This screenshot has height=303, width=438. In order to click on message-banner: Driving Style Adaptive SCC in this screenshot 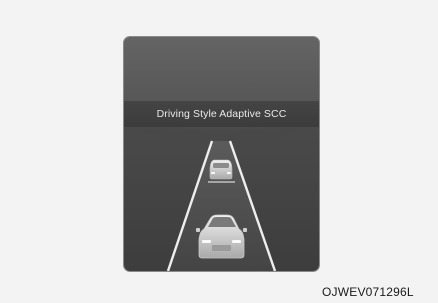, I will do `click(221, 114)`.